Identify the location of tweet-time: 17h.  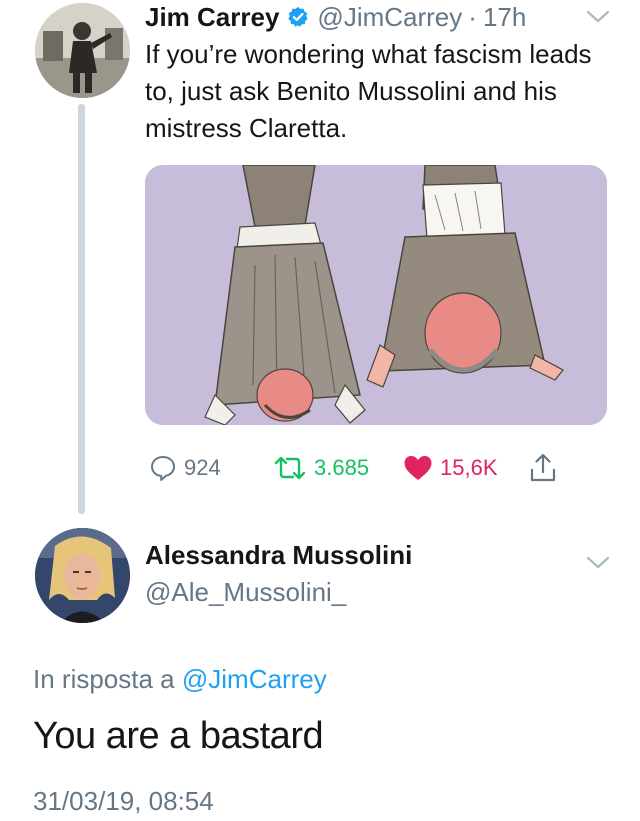
(504, 17).